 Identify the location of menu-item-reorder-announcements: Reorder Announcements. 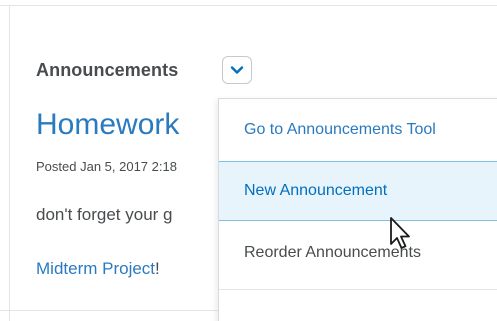
(358, 253).